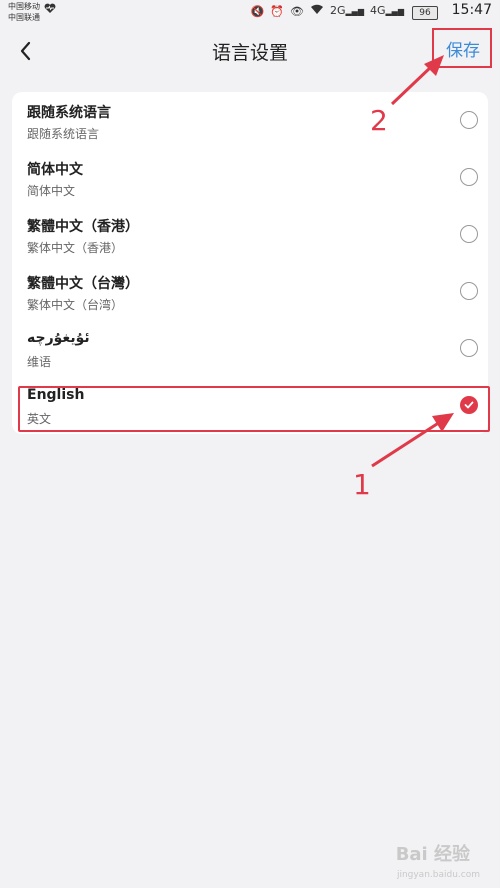 This screenshot has width=500, height=888. What do you see at coordinates (417, 80) in the screenshot?
I see `arrow-to-save` at bounding box center [417, 80].